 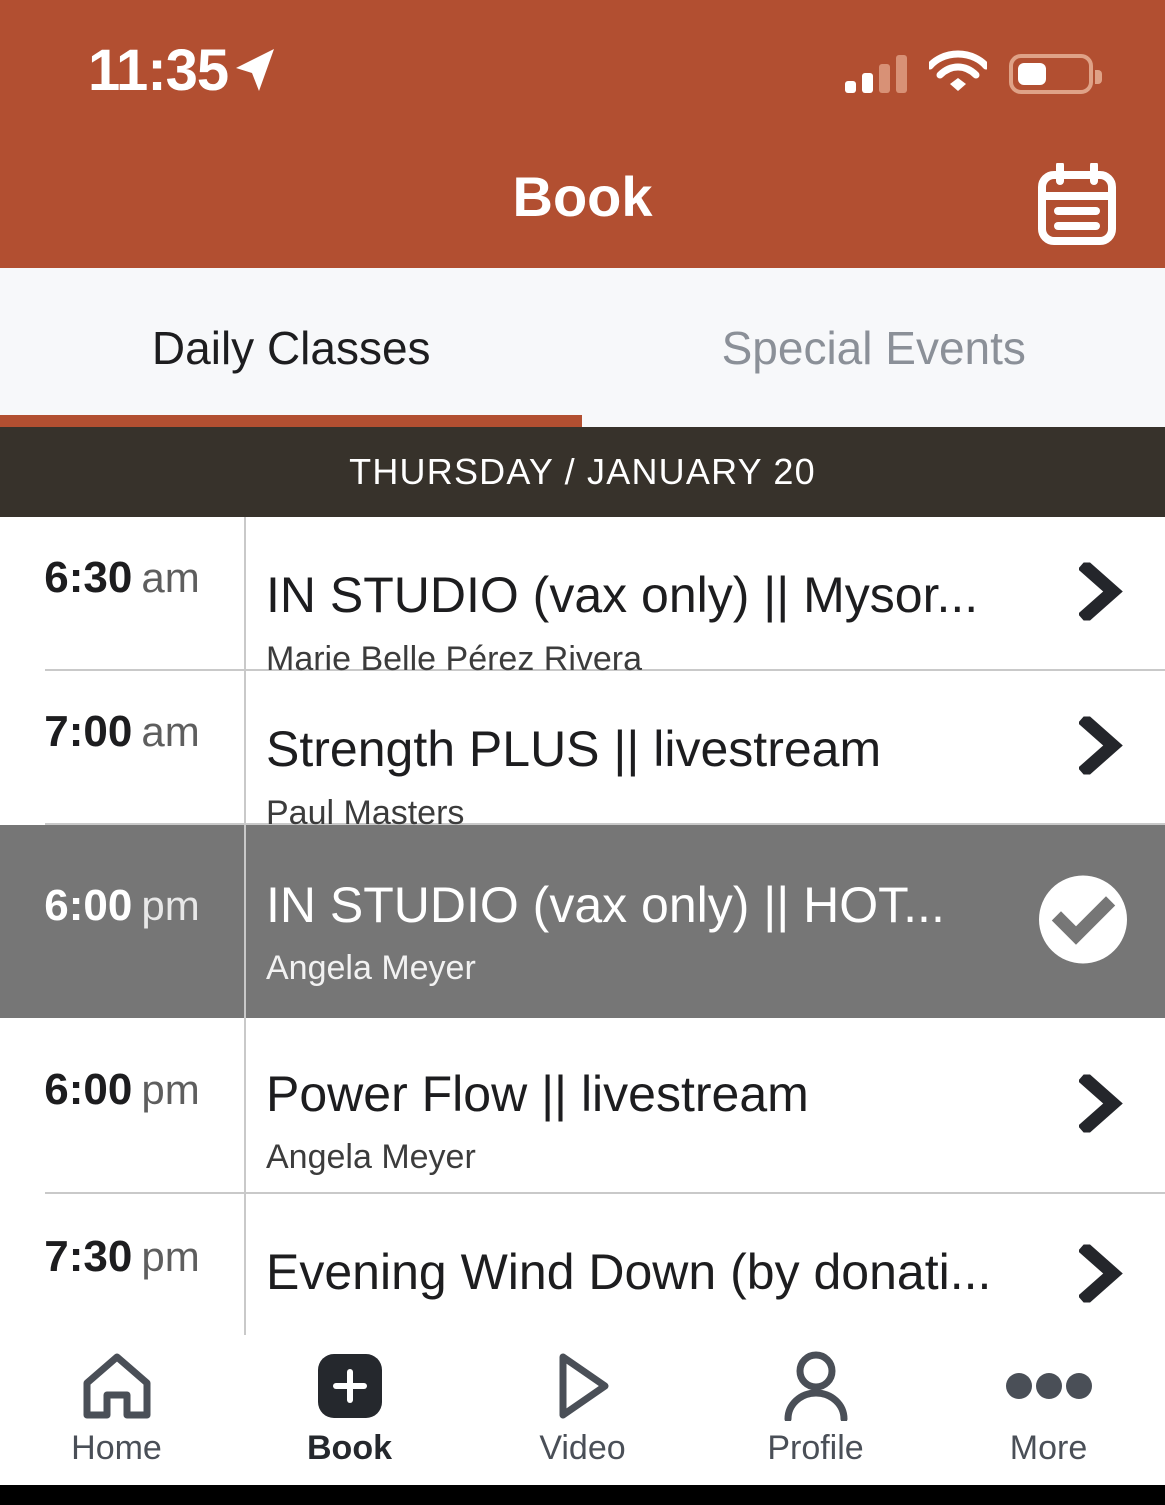 I want to click on status-bar-indicators, so click(x=973, y=73).